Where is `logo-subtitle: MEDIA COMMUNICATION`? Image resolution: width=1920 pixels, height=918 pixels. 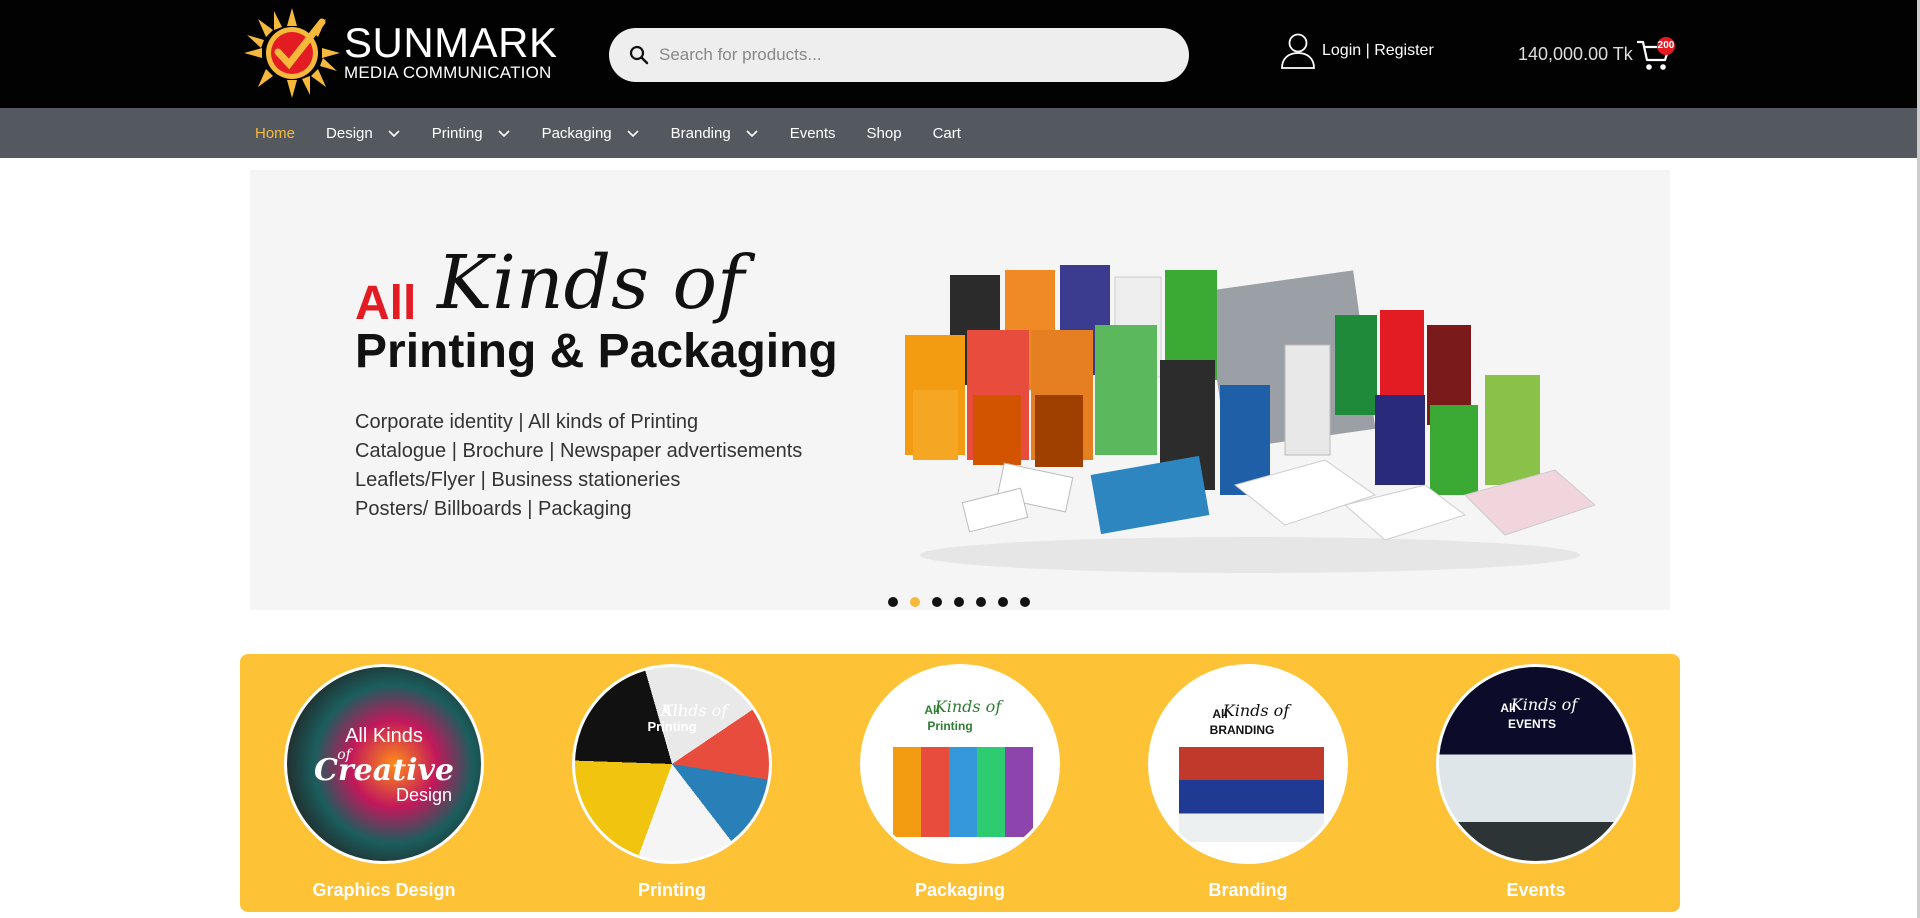 logo-subtitle: MEDIA COMMUNICATION is located at coordinates (448, 72).